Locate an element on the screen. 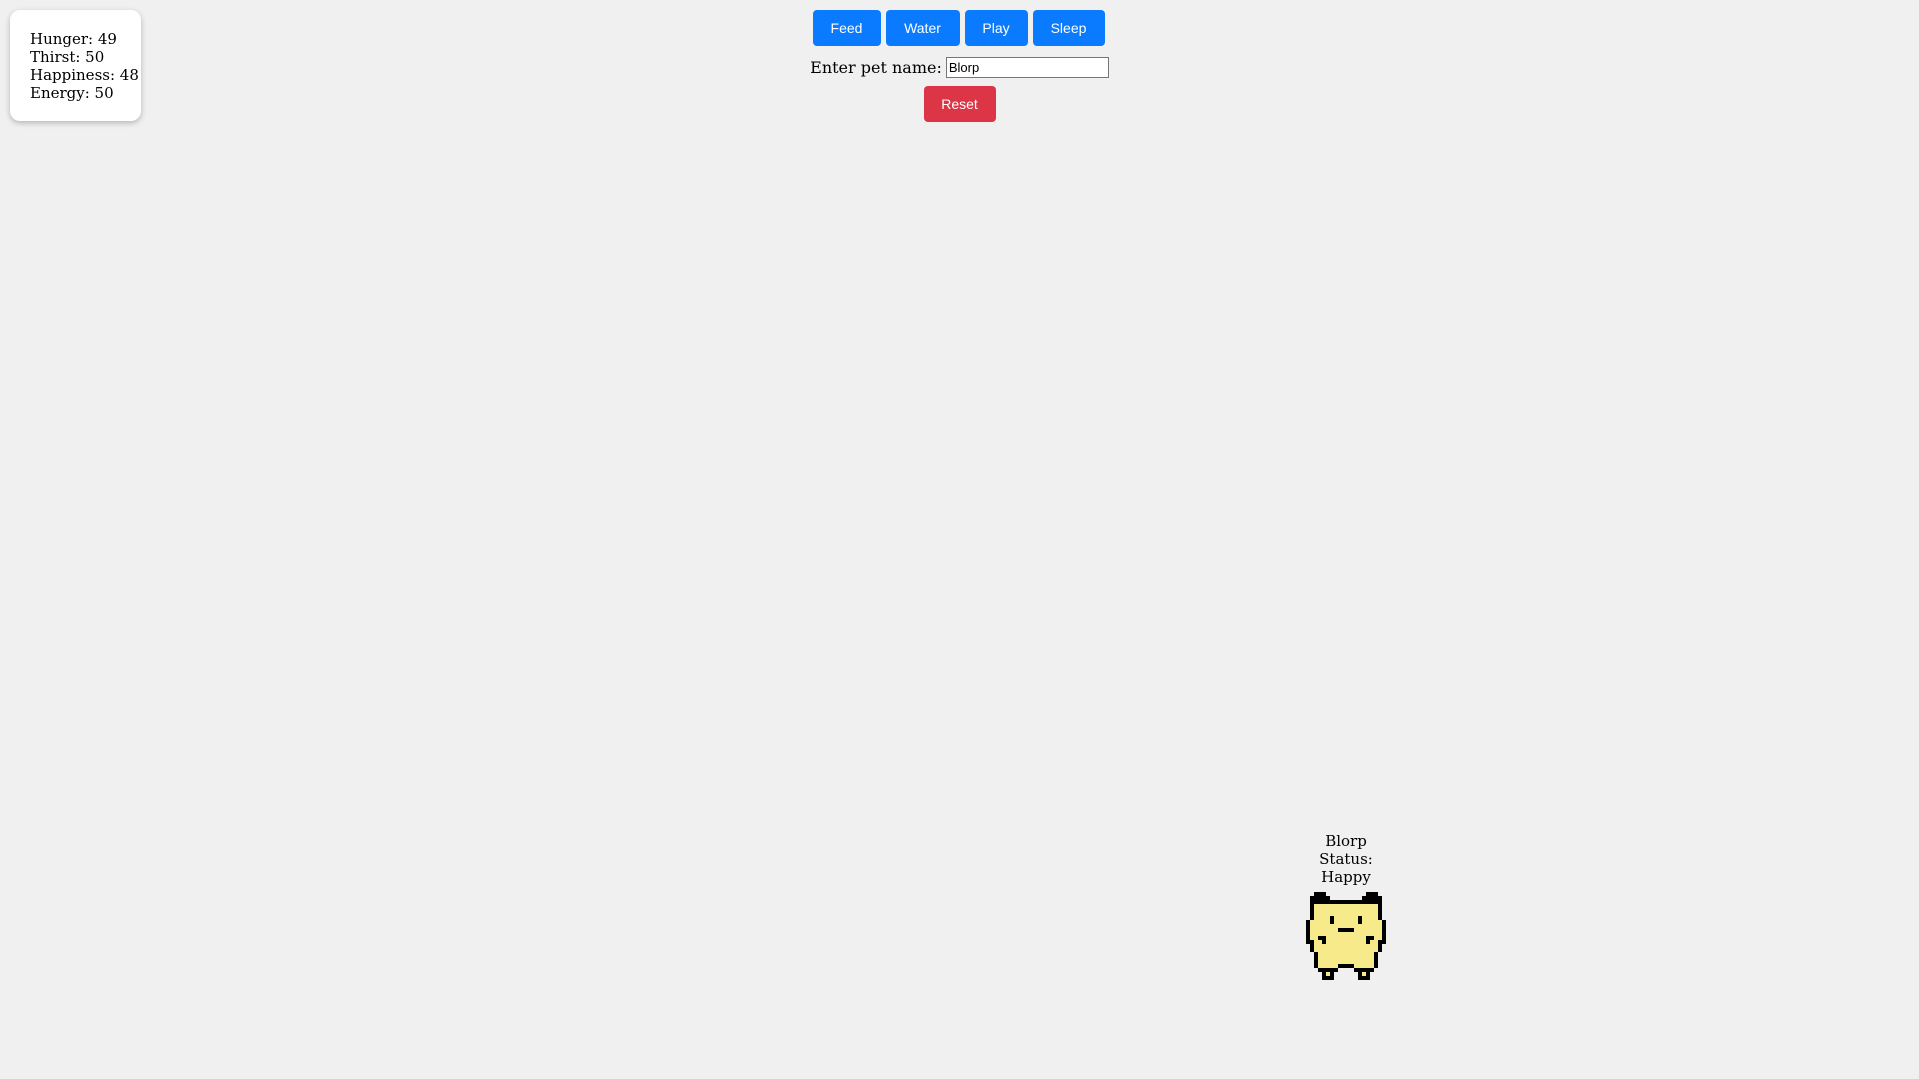 This screenshot has height=1079, width=1919. pet-name: Blorp is located at coordinates (1346, 841).